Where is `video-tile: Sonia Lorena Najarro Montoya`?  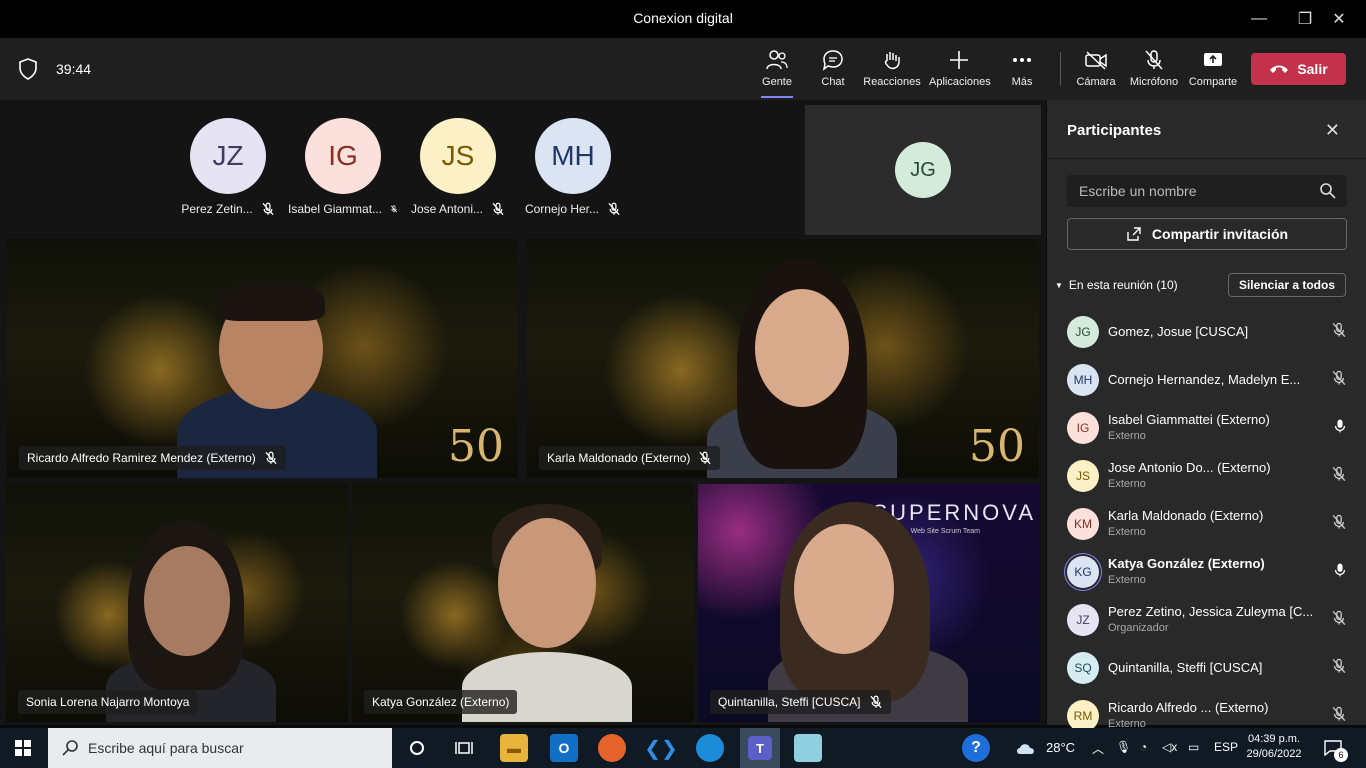 video-tile: Sonia Lorena Najarro Montoya is located at coordinates (177, 603).